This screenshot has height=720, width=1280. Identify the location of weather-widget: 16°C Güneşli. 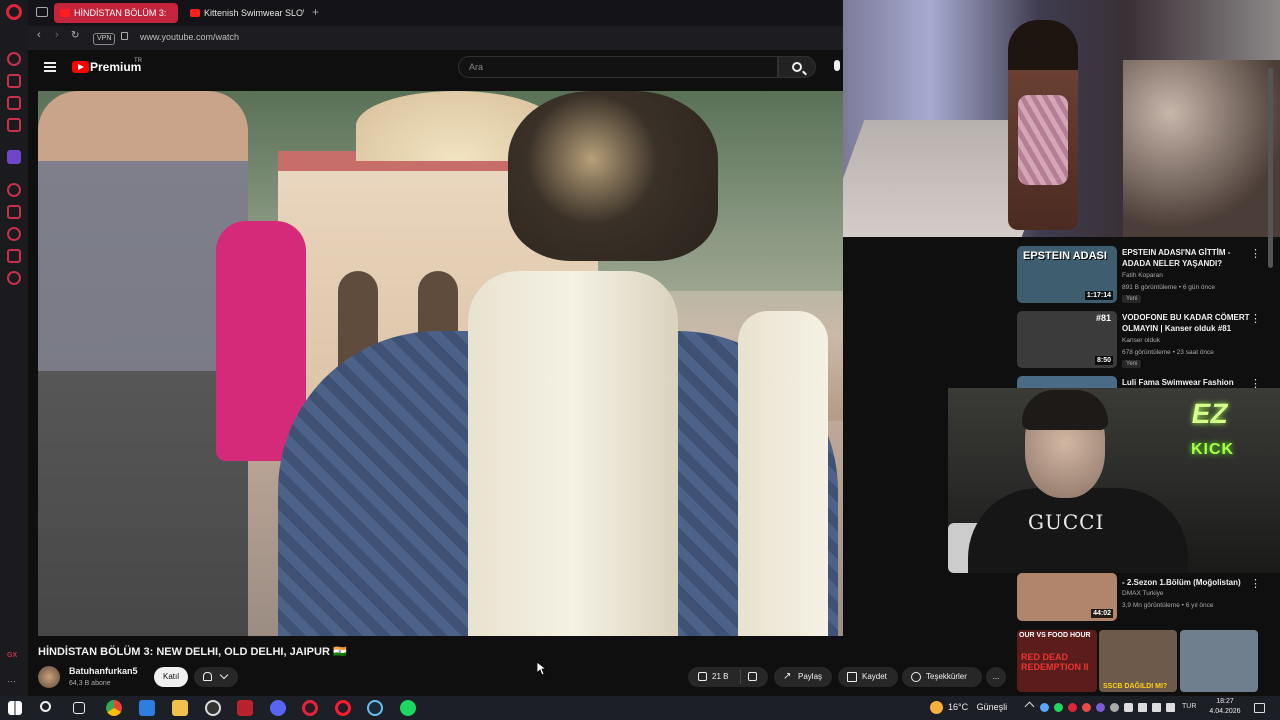
(977, 707).